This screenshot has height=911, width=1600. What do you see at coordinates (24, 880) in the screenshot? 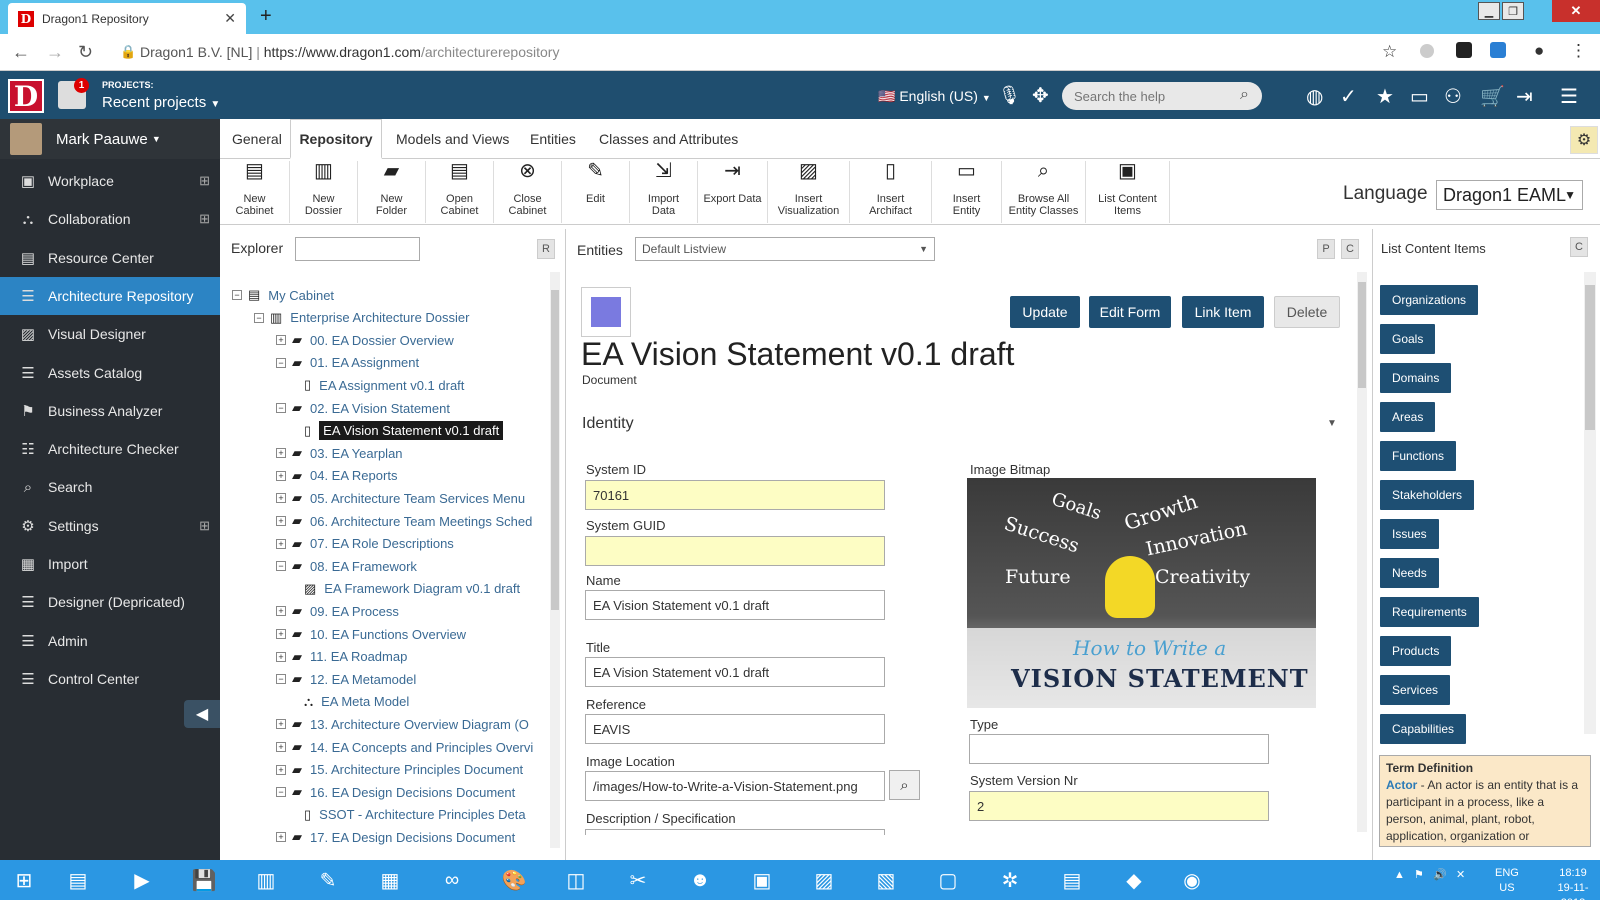
I see `windows-start-icon: ⊞` at bounding box center [24, 880].